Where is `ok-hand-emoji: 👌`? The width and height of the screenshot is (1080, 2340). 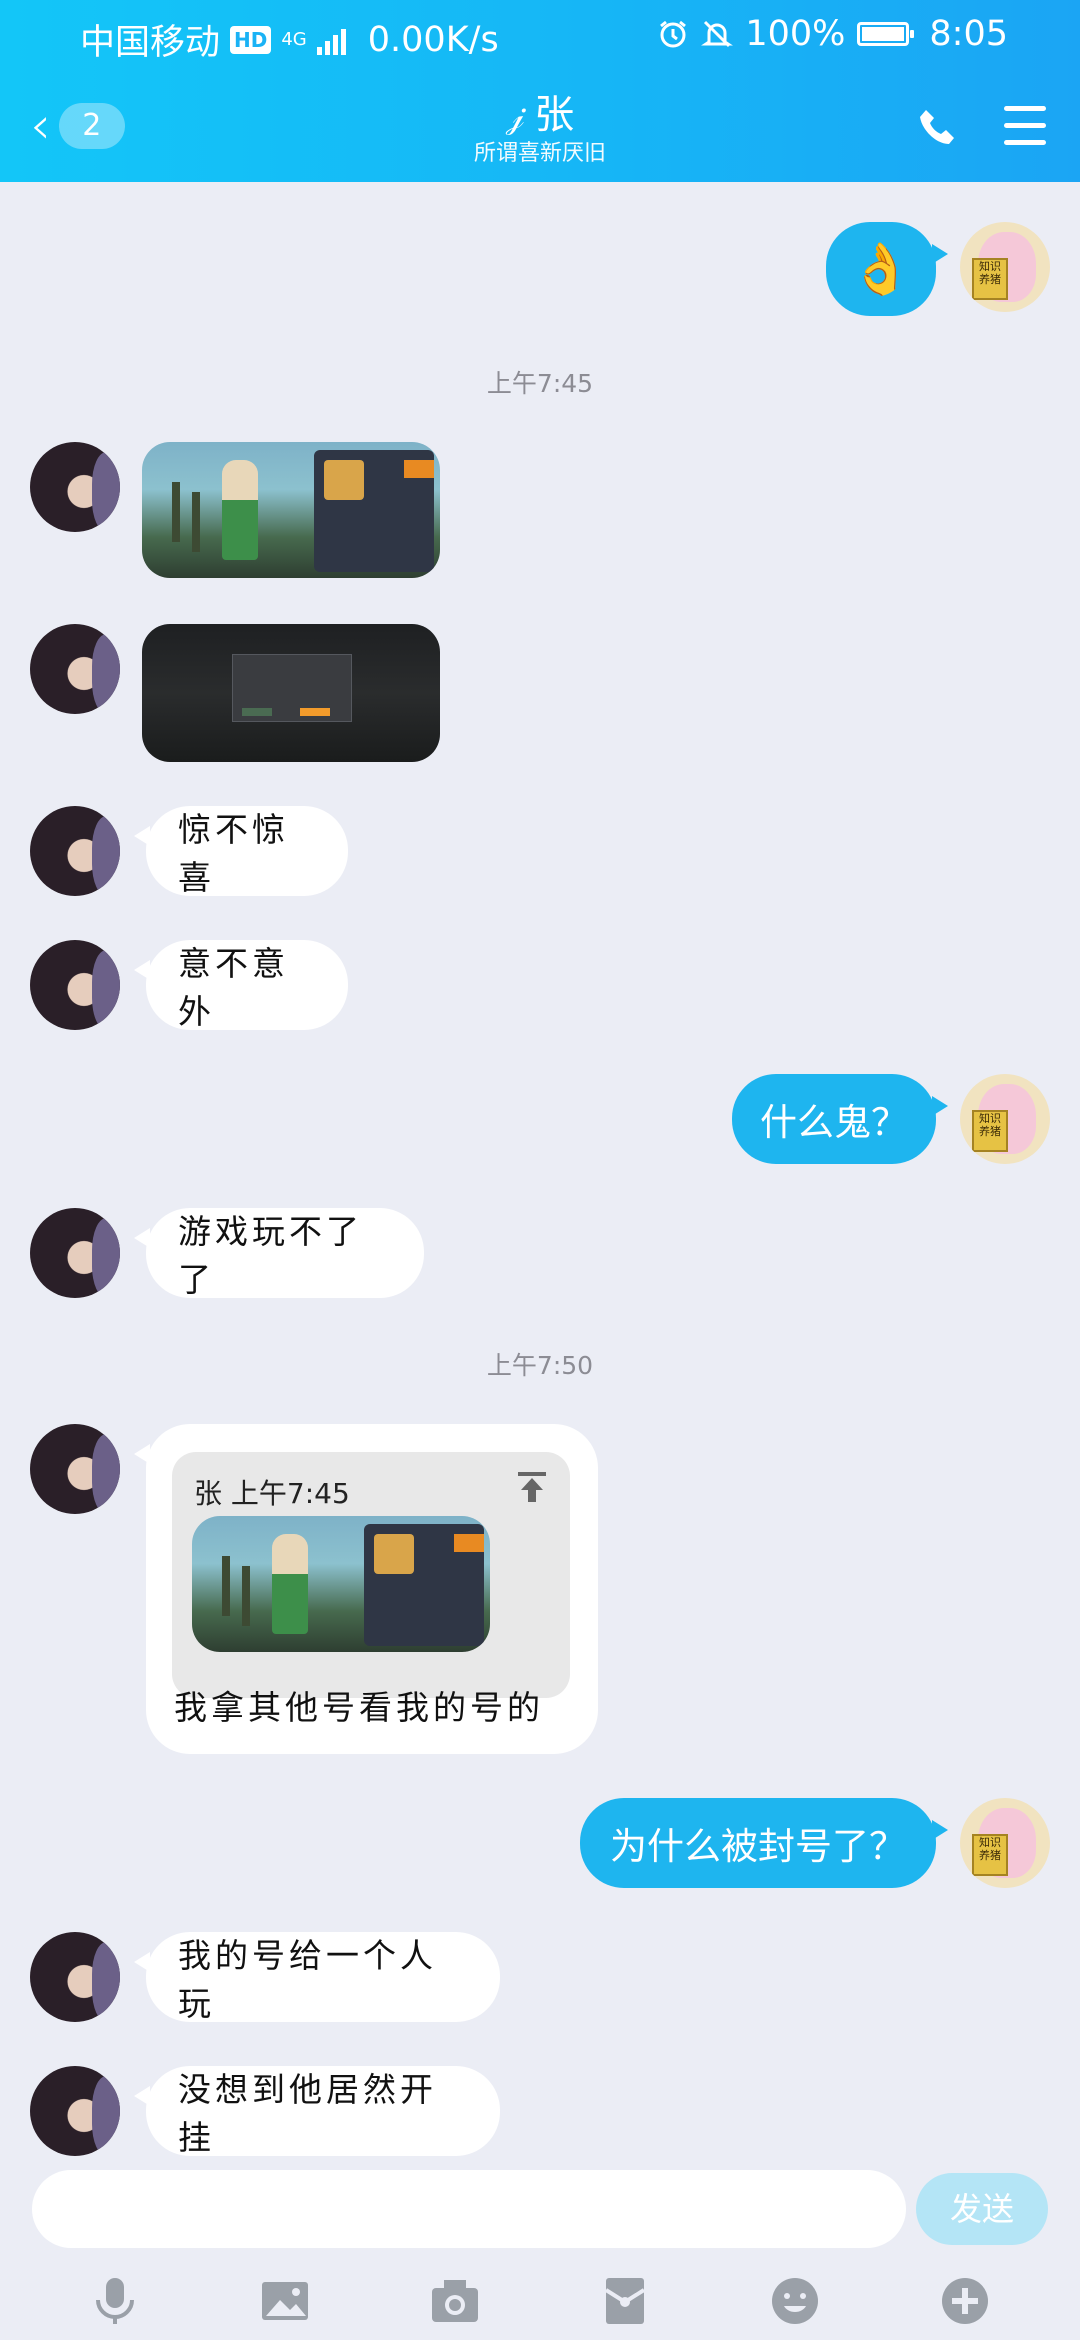
ok-hand-emoji: 👌 is located at coordinates (881, 268).